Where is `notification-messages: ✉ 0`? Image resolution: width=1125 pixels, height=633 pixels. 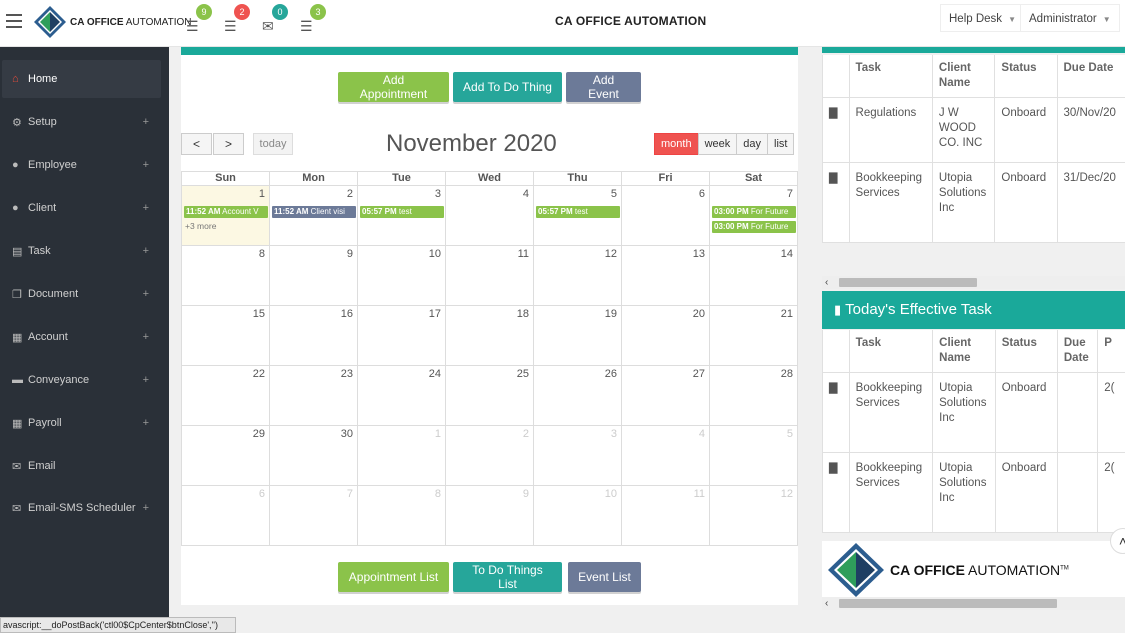 notification-messages: ✉ 0 is located at coordinates (275, 20).